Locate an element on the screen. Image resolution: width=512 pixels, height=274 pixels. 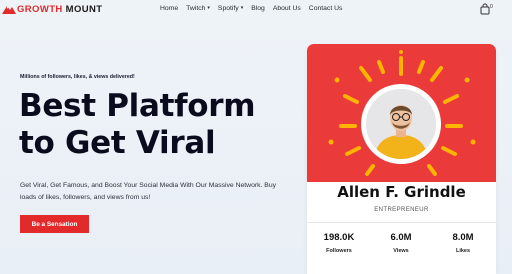
stat-label: Followers is located at coordinates (339, 251).